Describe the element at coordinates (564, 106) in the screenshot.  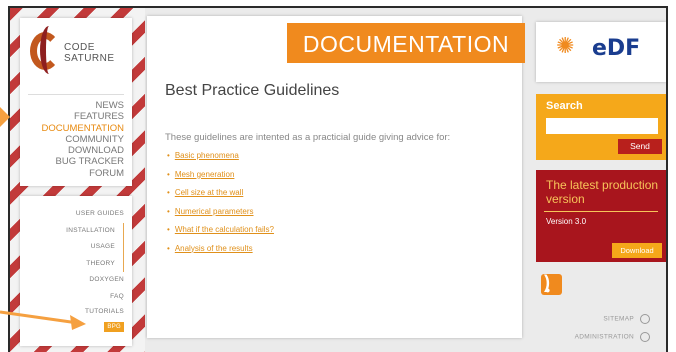
I see `search-label: Search` at that location.